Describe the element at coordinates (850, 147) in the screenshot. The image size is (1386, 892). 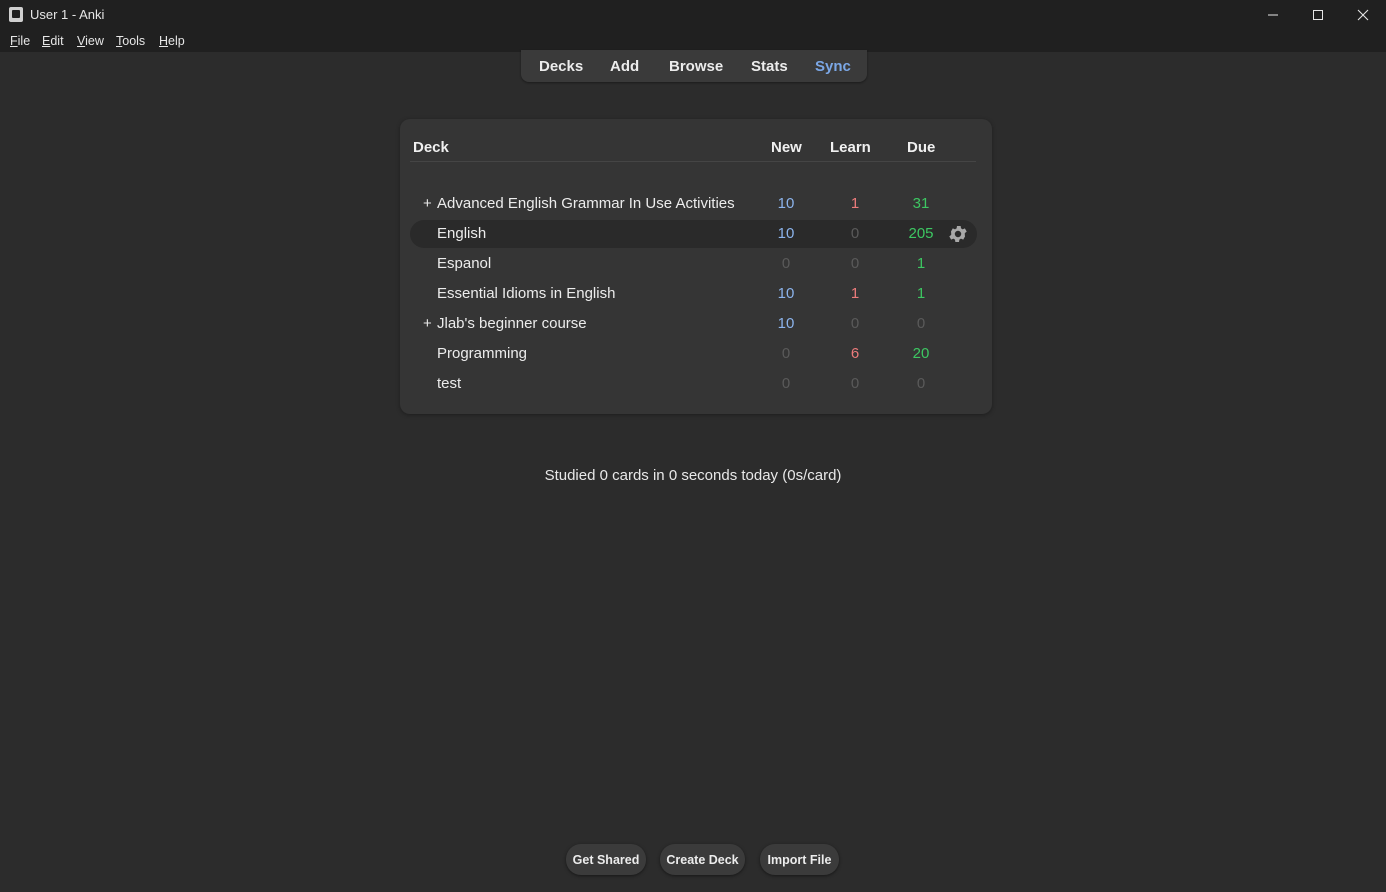
I see `header-learn: Learn` at that location.